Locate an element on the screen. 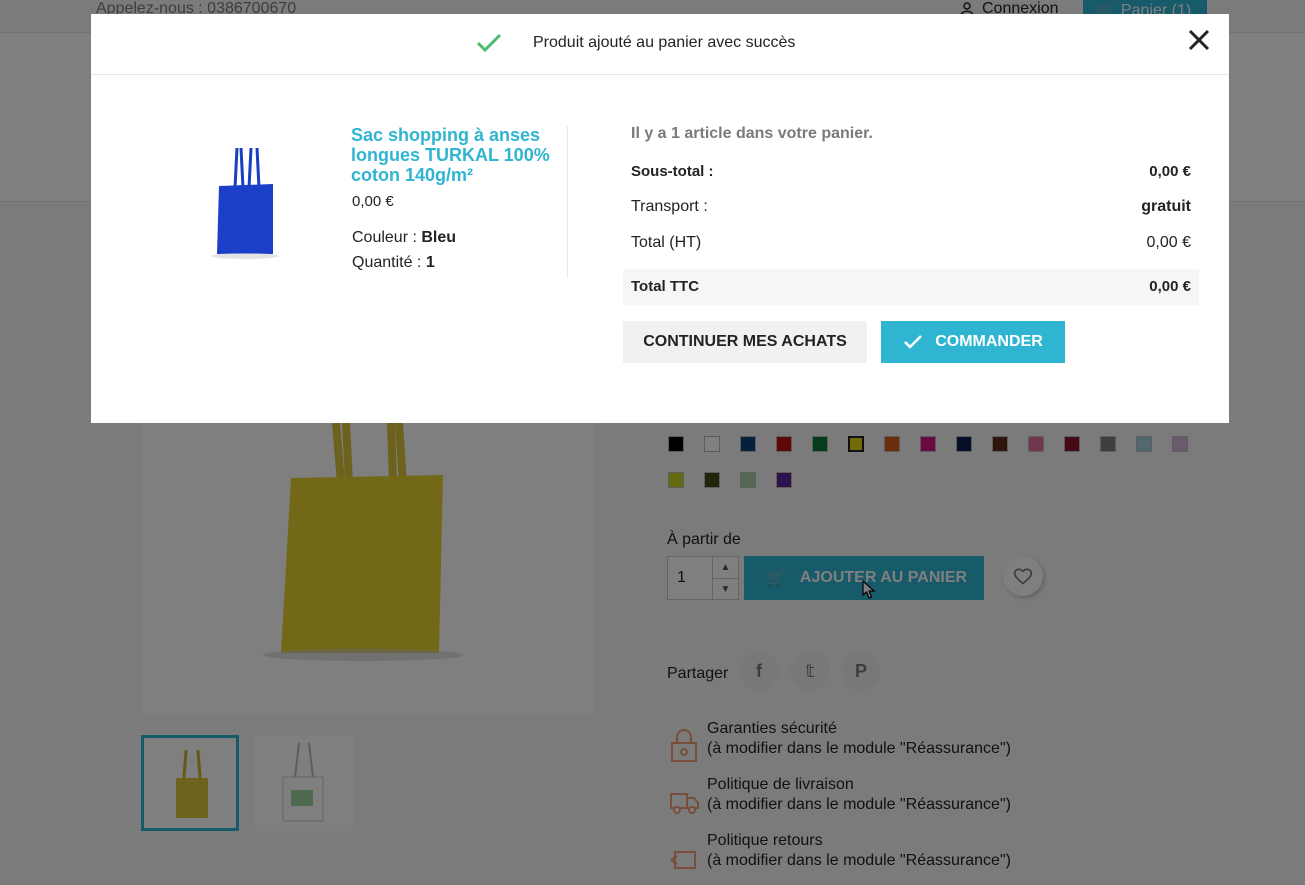 This screenshot has width=1305, height=885. modal-product-image is located at coordinates (246, 201).